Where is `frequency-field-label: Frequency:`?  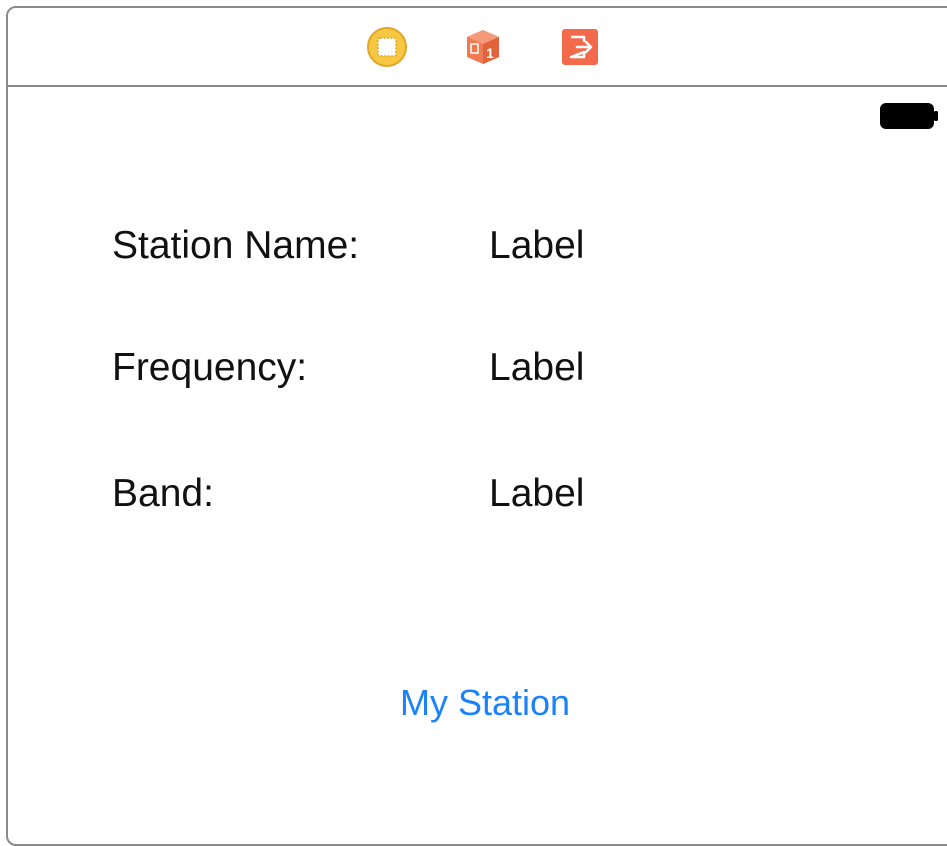
frequency-field-label: Frequency: is located at coordinates (210, 367).